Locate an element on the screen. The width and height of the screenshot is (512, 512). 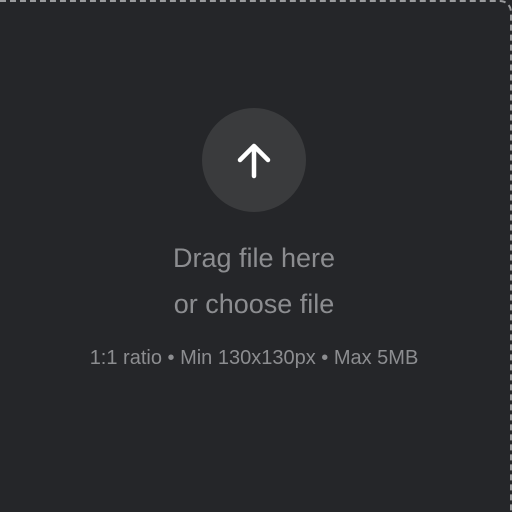
upload-button is located at coordinates (254, 160).